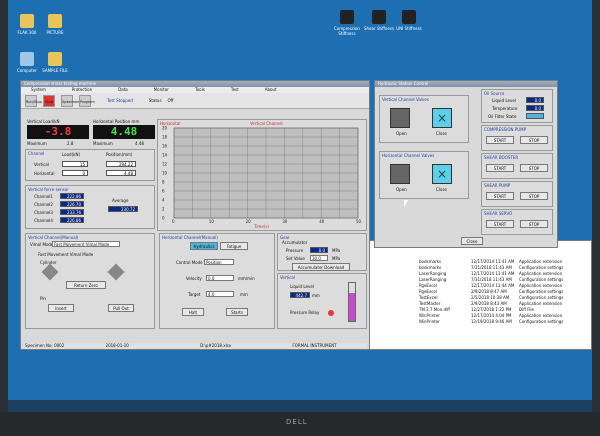  What do you see at coordinates (161, 90) in the screenshot?
I see `menu-item: Monitor` at bounding box center [161, 90].